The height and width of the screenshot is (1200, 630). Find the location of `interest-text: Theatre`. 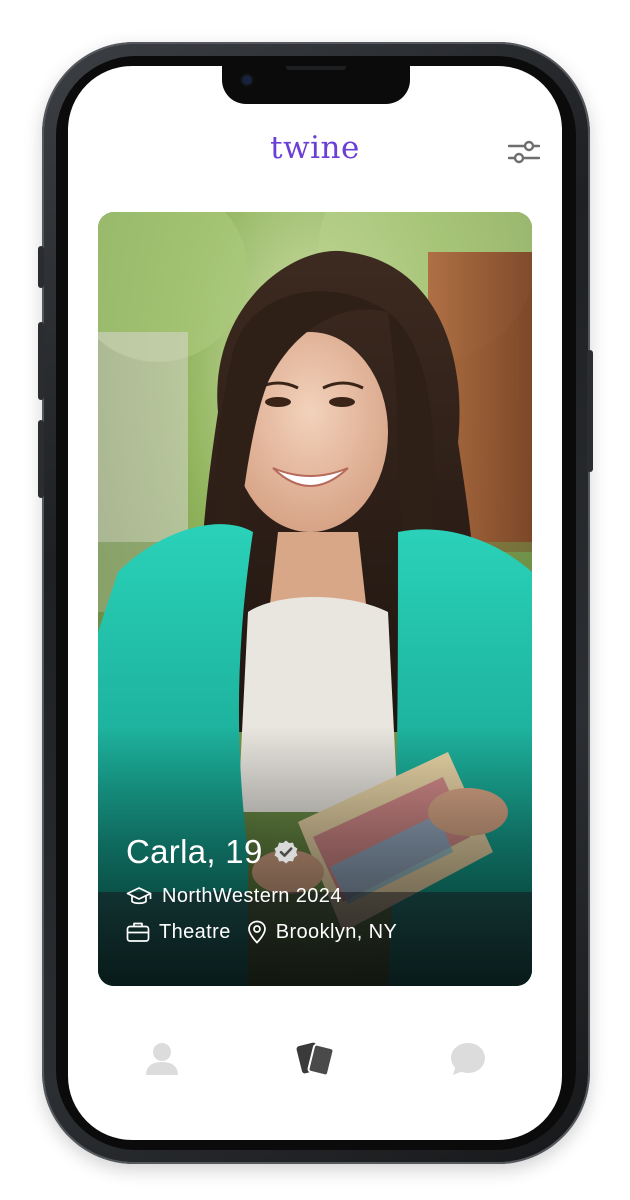

interest-text: Theatre is located at coordinates (195, 931).